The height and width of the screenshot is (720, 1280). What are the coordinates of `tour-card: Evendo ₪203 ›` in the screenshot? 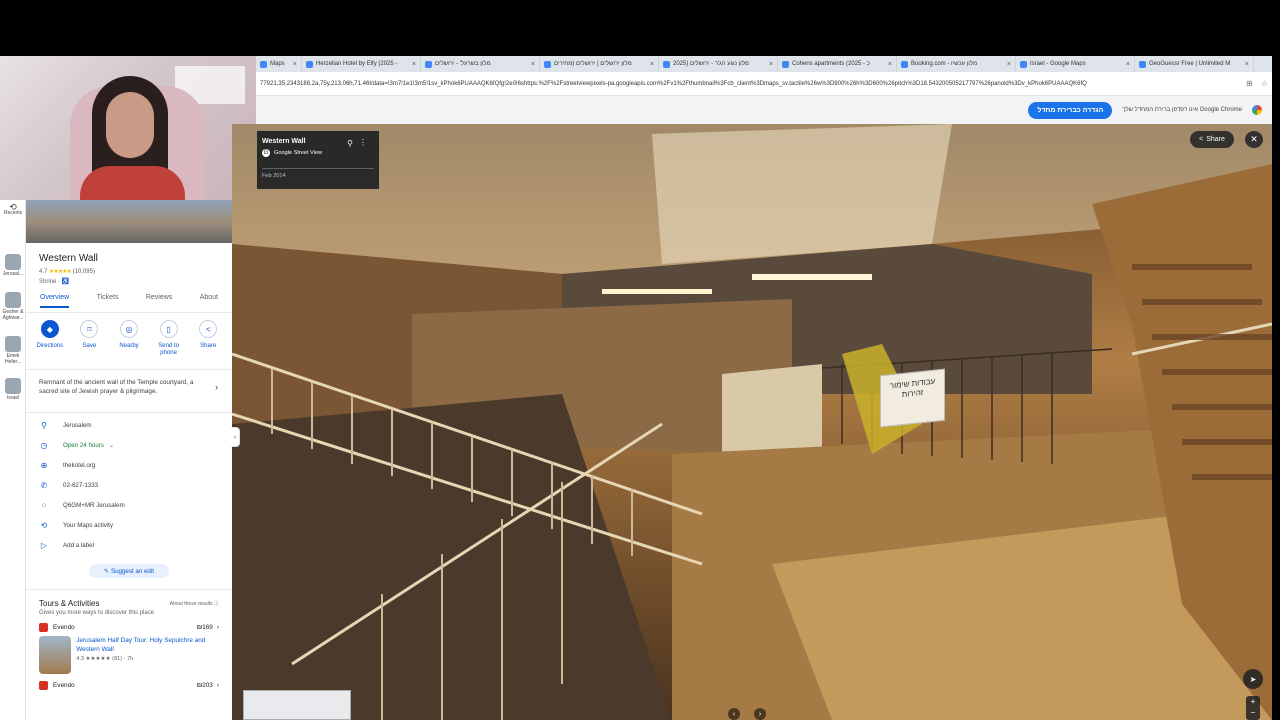 It's located at (129, 685).